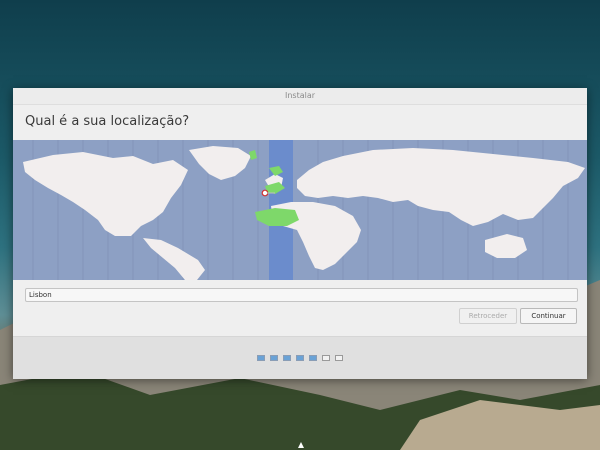  I want to click on installer-footer, so click(300, 357).